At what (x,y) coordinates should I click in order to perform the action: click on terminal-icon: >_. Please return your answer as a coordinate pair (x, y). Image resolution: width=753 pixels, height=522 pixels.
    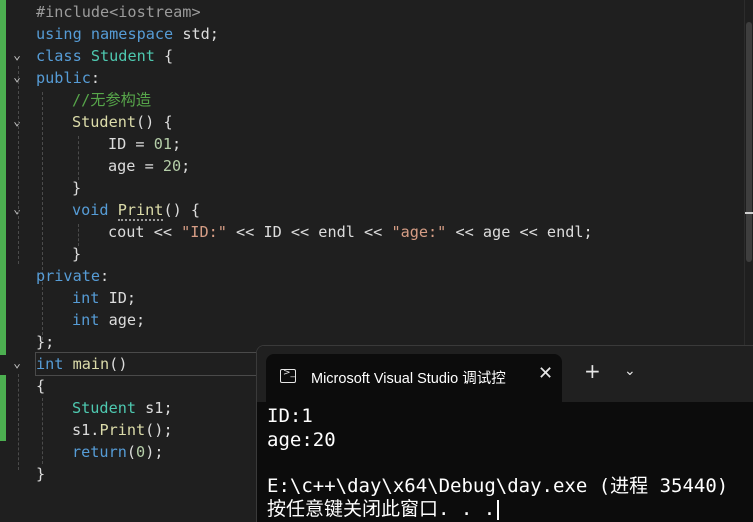
    Looking at the image, I should click on (288, 375).